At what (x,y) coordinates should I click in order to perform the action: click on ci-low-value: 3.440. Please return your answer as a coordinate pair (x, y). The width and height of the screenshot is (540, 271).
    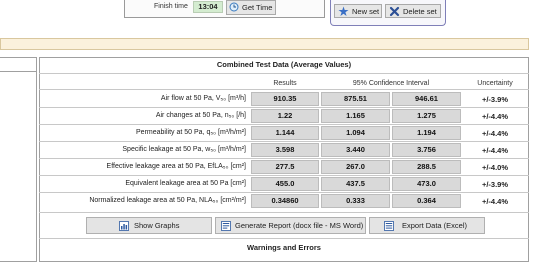
    Looking at the image, I should click on (355, 150).